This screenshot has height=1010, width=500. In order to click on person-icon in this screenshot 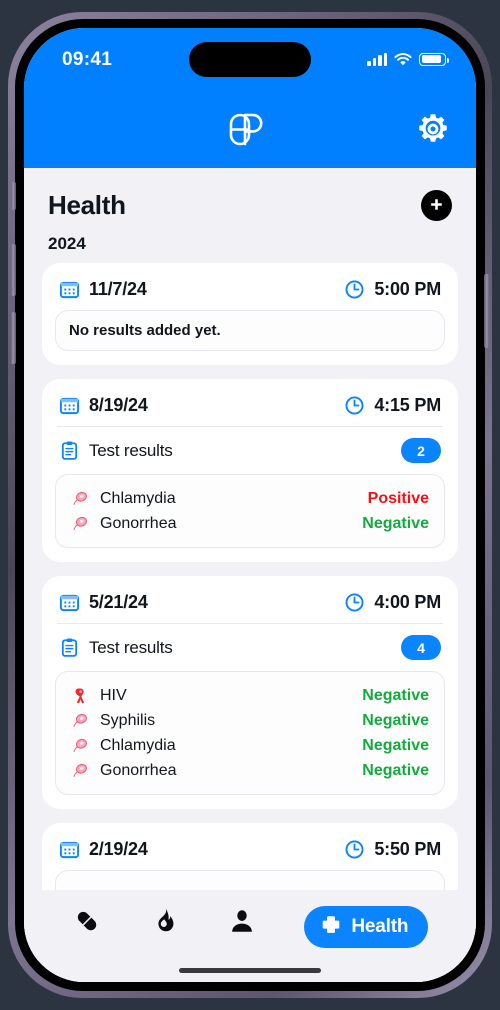, I will do `click(242, 921)`.